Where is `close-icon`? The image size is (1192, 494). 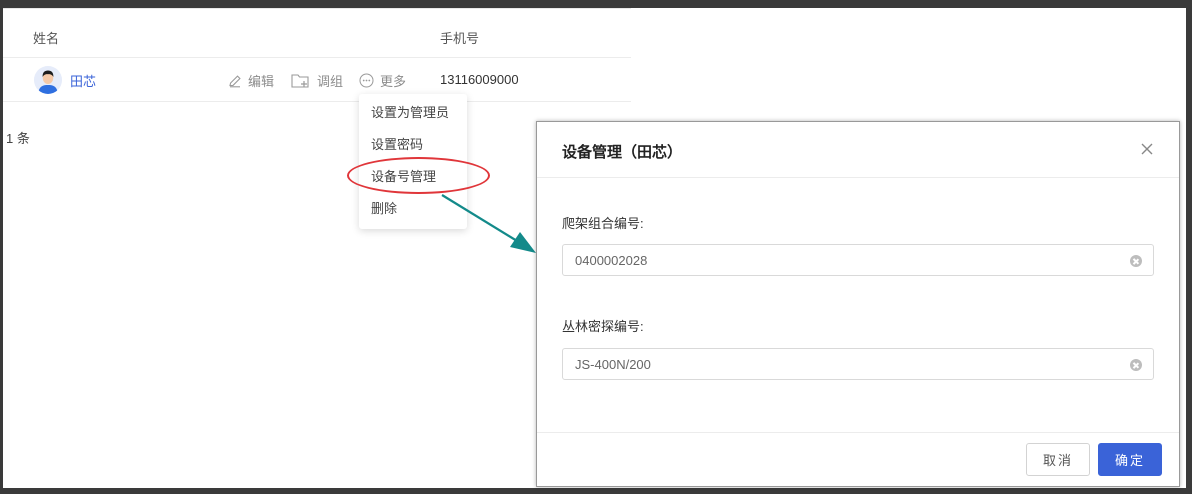 close-icon is located at coordinates (1147, 149).